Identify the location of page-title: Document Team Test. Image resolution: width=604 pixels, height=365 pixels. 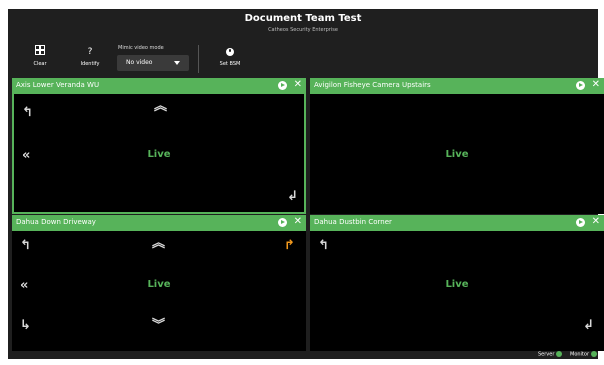
(303, 18).